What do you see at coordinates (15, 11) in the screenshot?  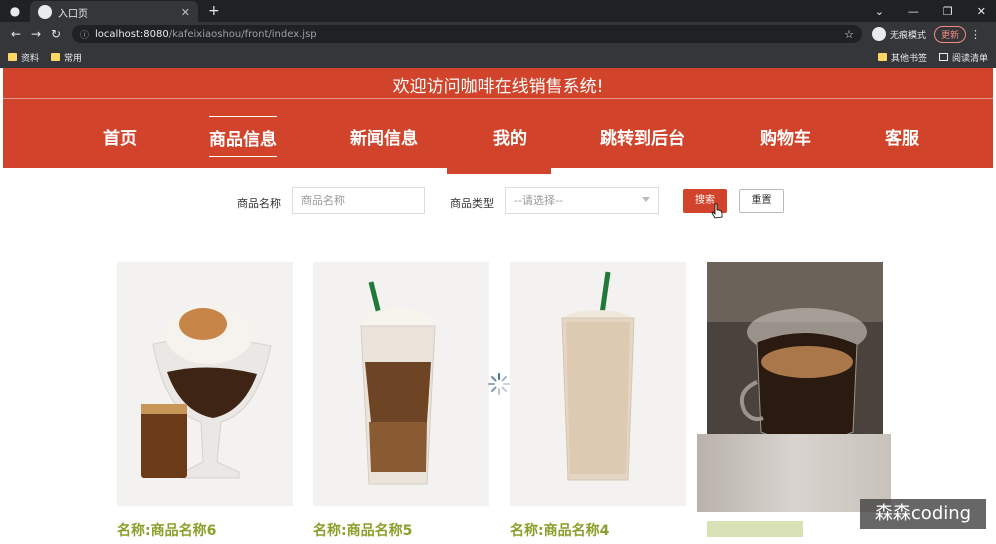 I see `browser-logo-icon: ●` at bounding box center [15, 11].